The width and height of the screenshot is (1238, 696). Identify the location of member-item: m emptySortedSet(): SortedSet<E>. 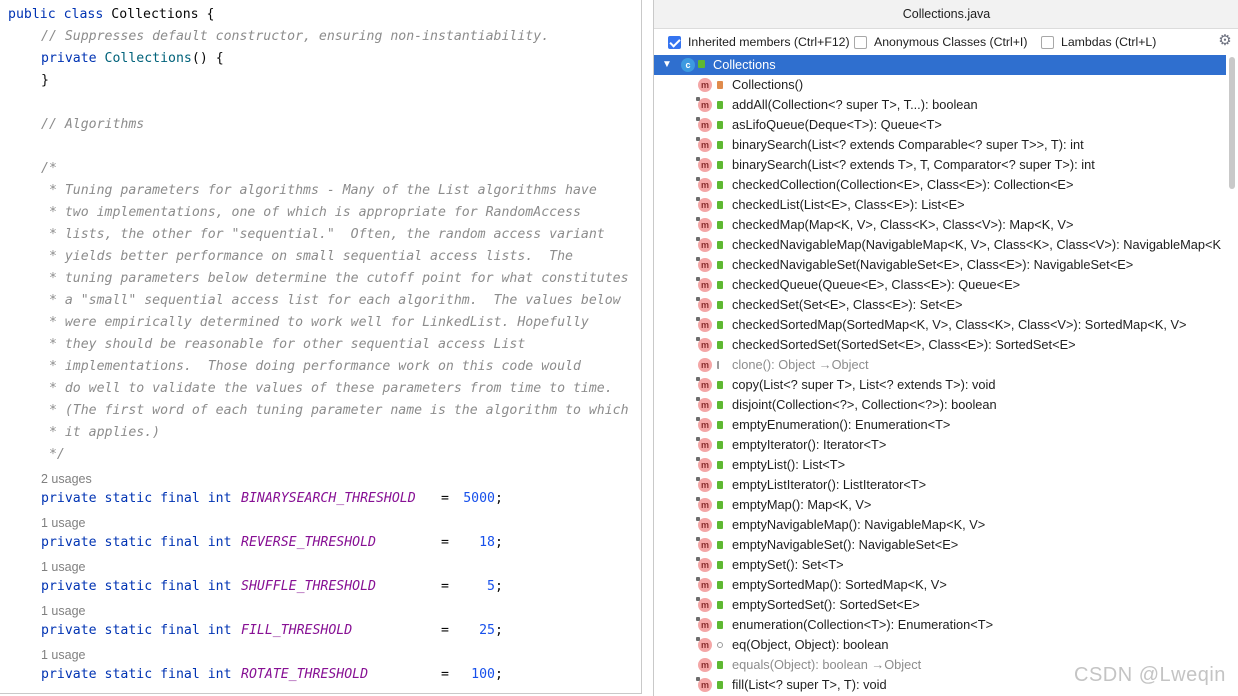
(940, 605).